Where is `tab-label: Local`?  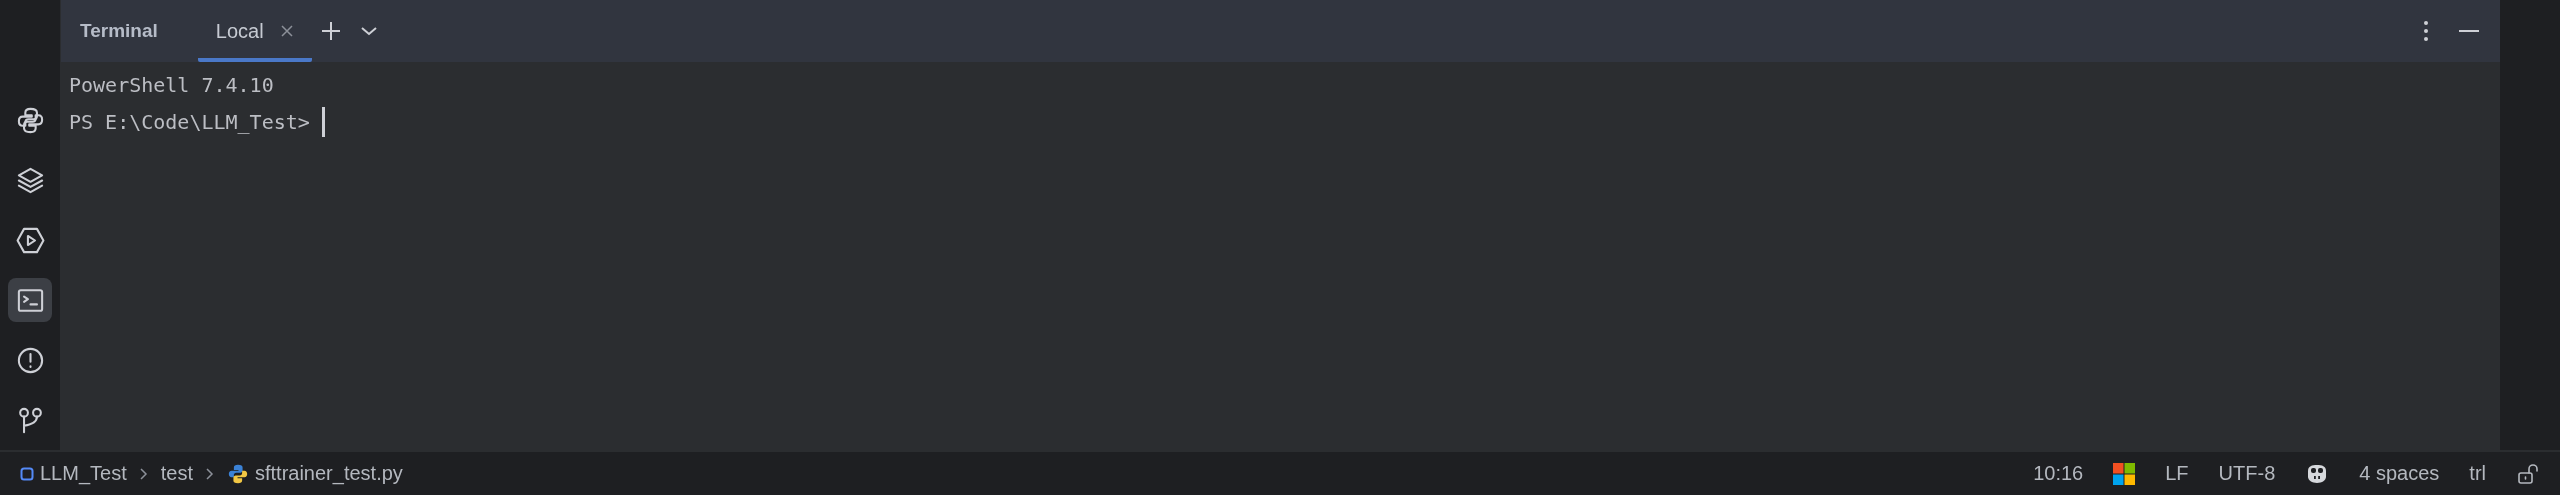
tab-label: Local is located at coordinates (239, 31).